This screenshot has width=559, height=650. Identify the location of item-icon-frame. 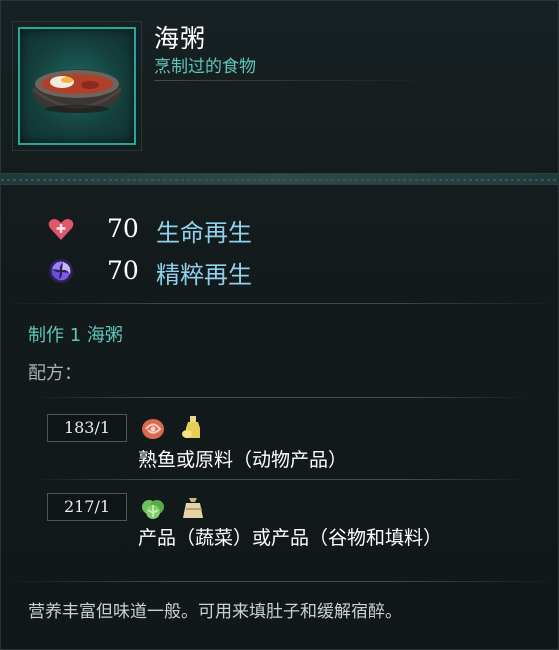
(77, 86).